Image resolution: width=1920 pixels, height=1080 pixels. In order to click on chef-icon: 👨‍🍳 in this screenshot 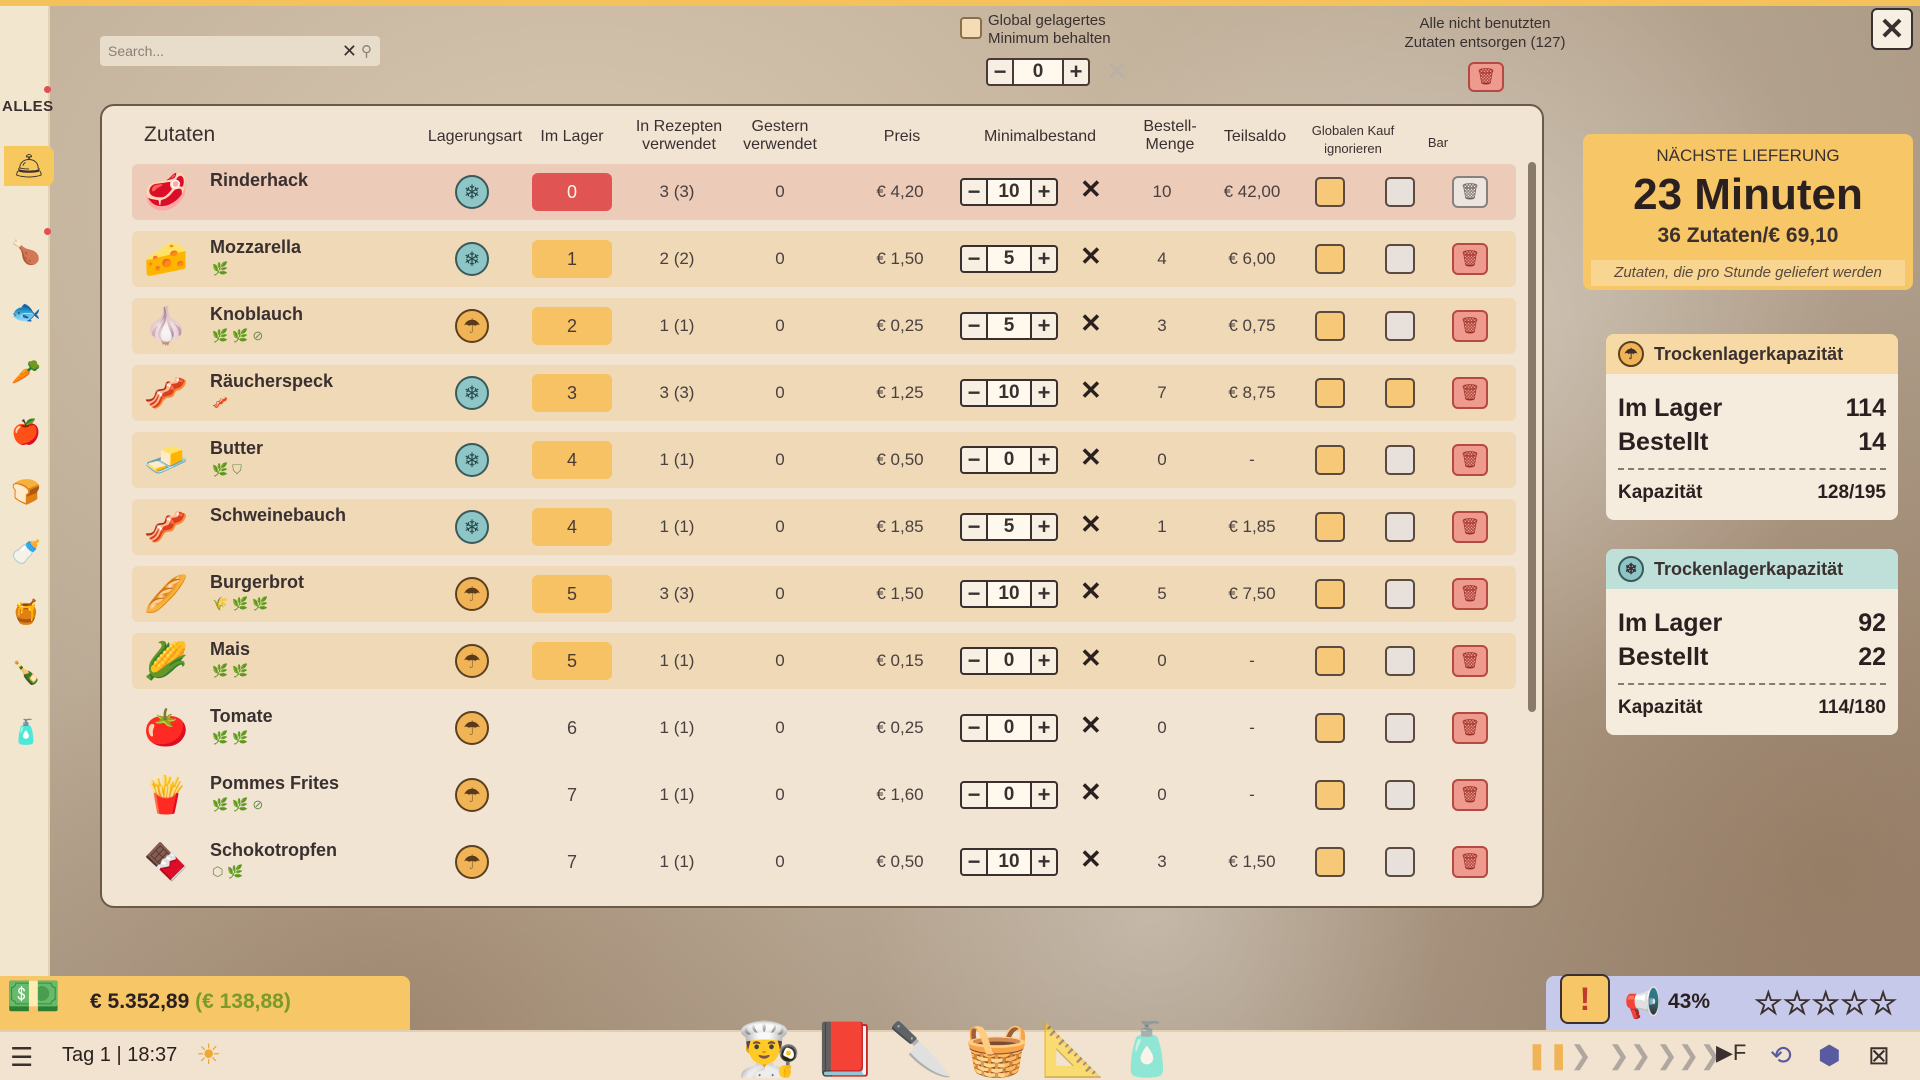, I will do `click(769, 1040)`.